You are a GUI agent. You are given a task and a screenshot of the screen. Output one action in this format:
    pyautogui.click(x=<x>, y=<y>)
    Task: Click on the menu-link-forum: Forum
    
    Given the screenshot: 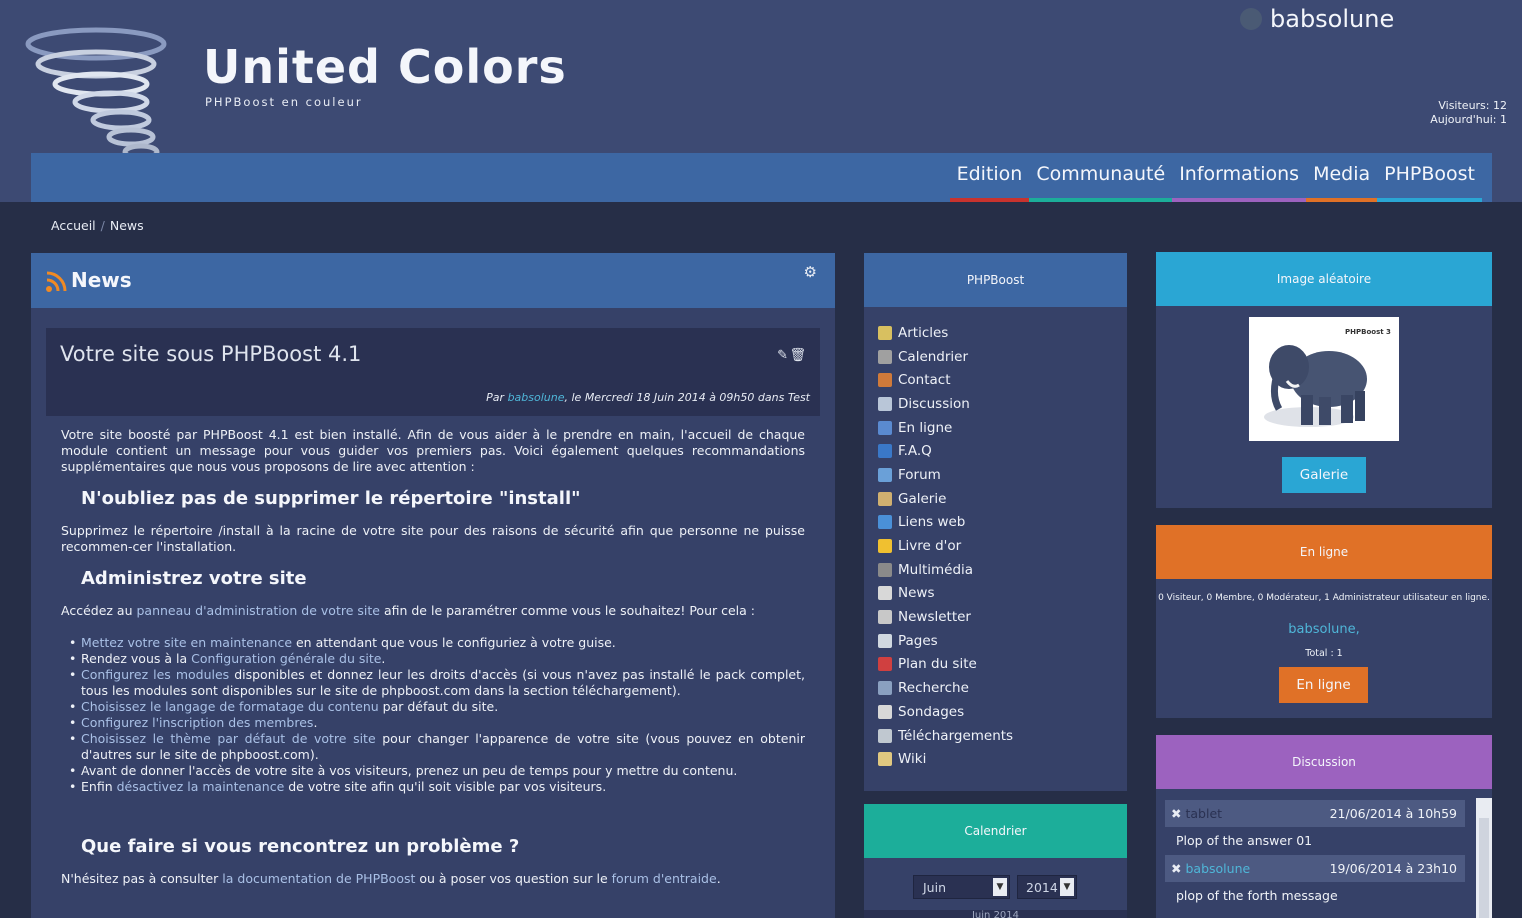 What is the action you would take?
    pyautogui.click(x=1002, y=475)
    